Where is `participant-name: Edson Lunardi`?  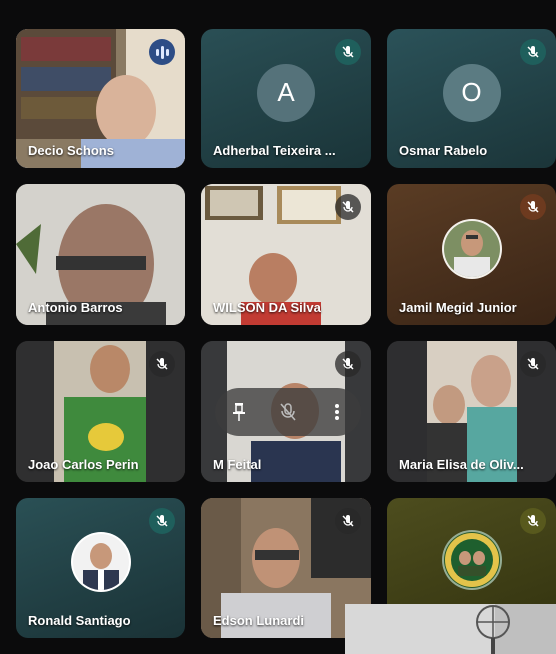 participant-name: Edson Lunardi is located at coordinates (258, 620).